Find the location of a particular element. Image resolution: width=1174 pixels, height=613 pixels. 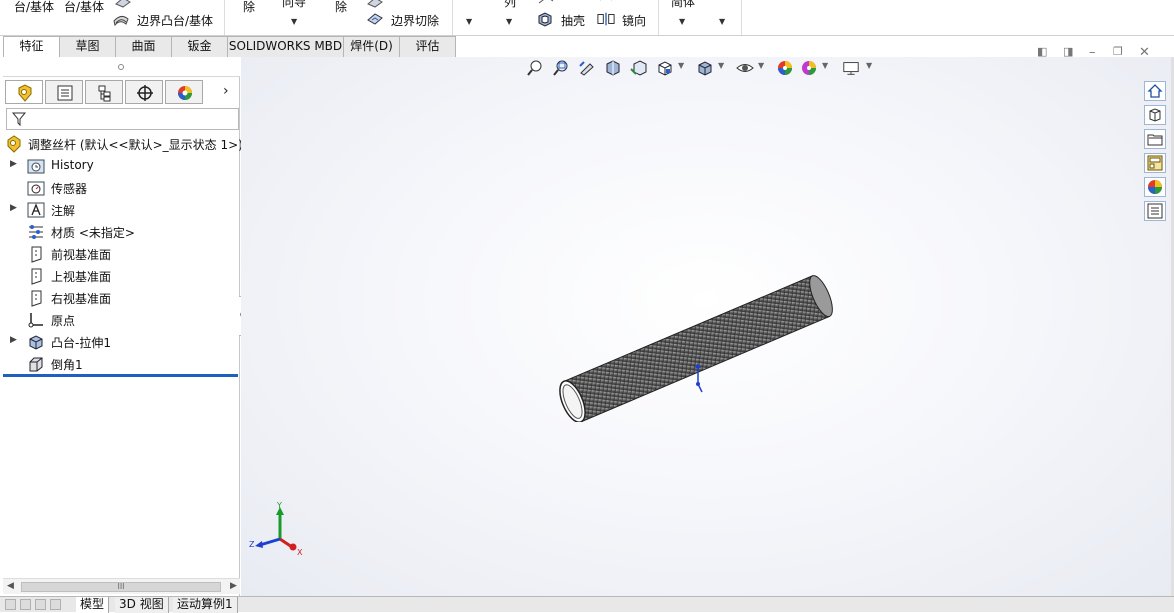

view-orientation-icon is located at coordinates (665, 68).